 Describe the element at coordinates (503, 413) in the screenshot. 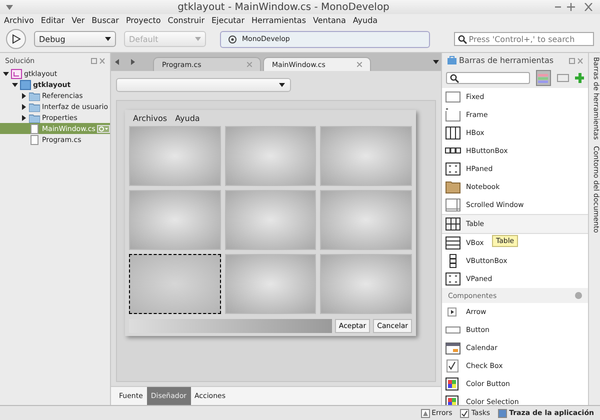

I see `log-icon` at that location.